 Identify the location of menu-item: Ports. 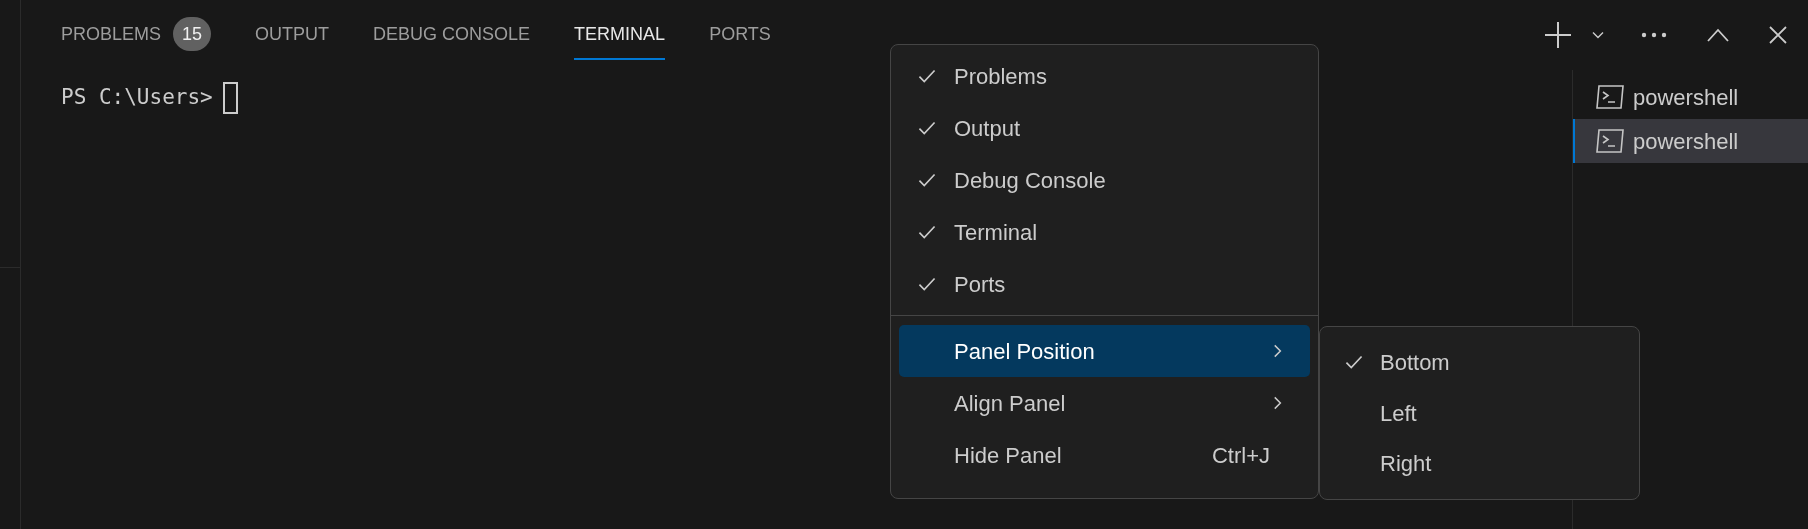
(1104, 284).